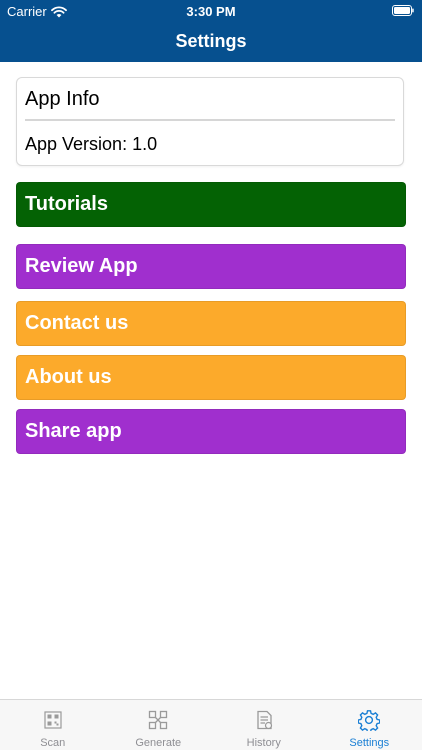 The width and height of the screenshot is (422, 750). Describe the element at coordinates (158, 720) in the screenshot. I see `generate-code-icon` at that location.